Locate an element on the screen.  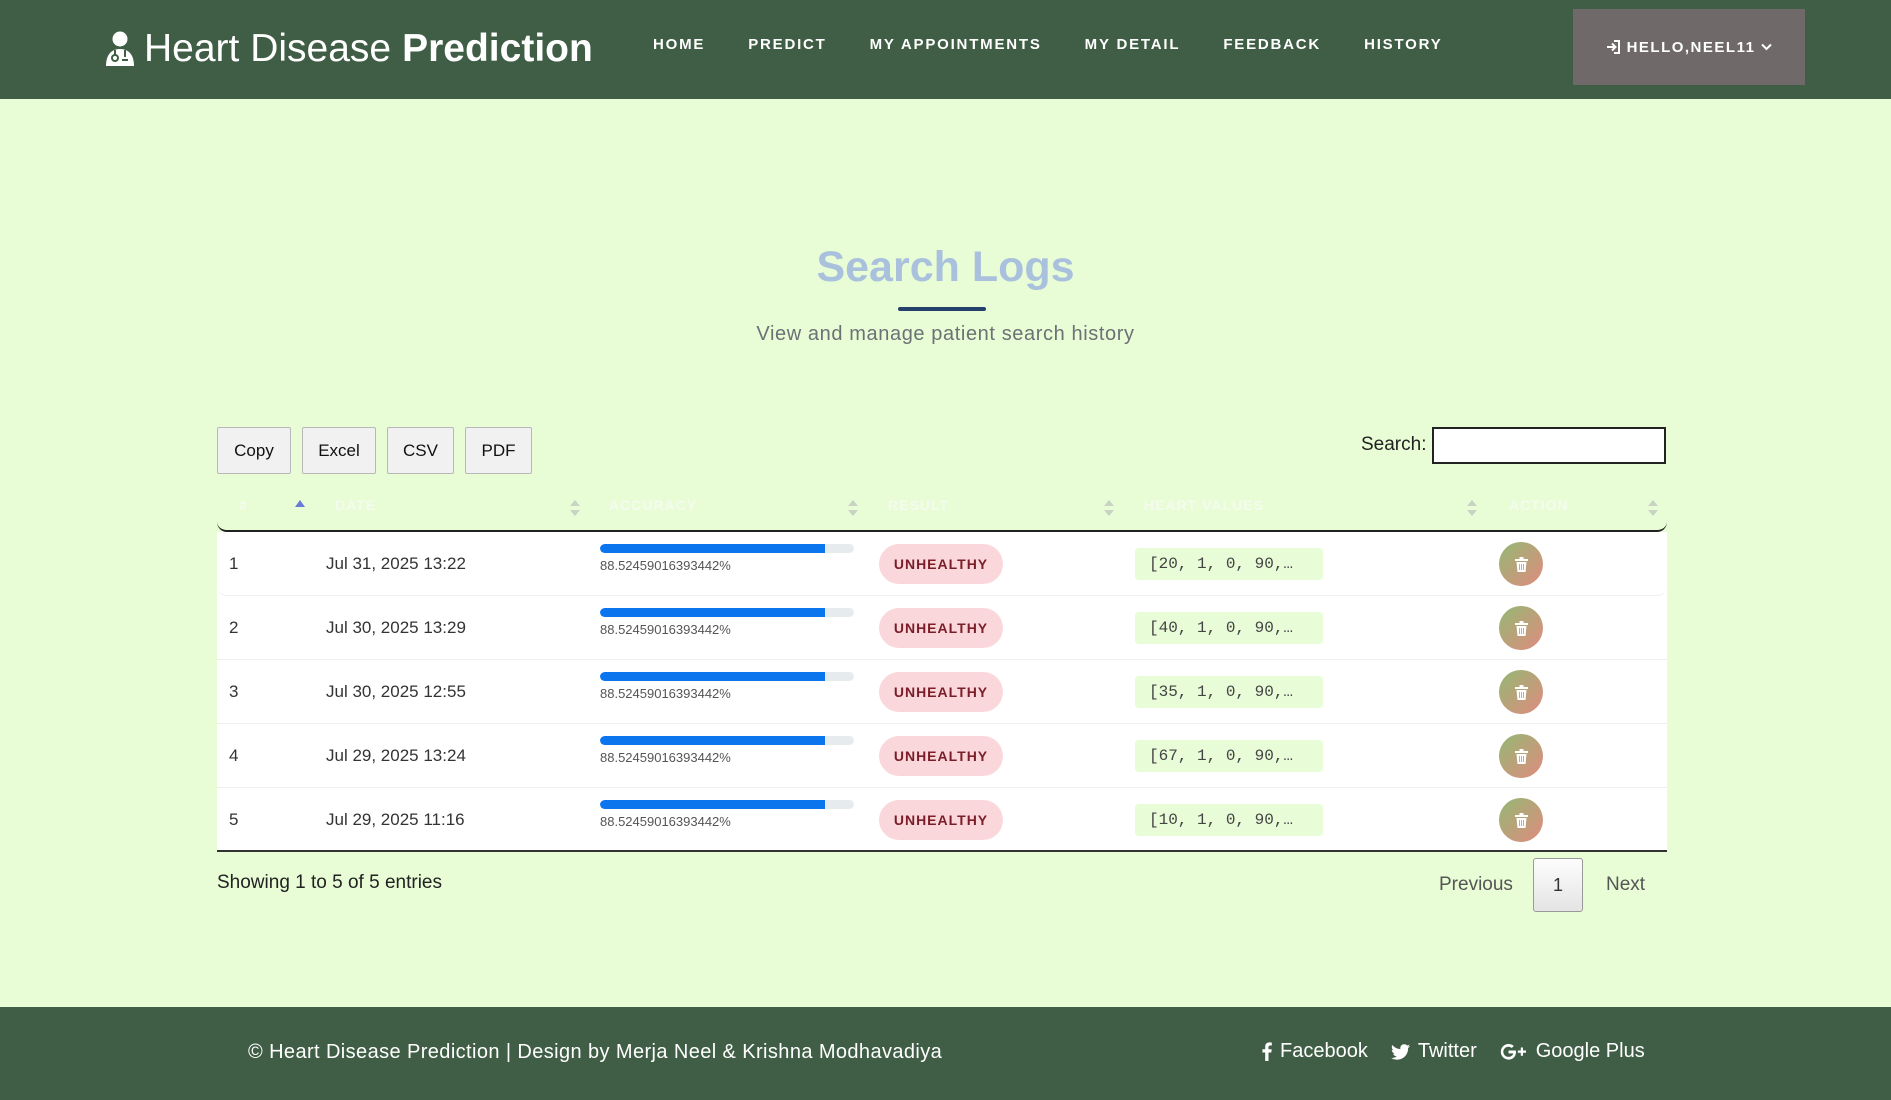
next-page-button: Next is located at coordinates (1625, 885).